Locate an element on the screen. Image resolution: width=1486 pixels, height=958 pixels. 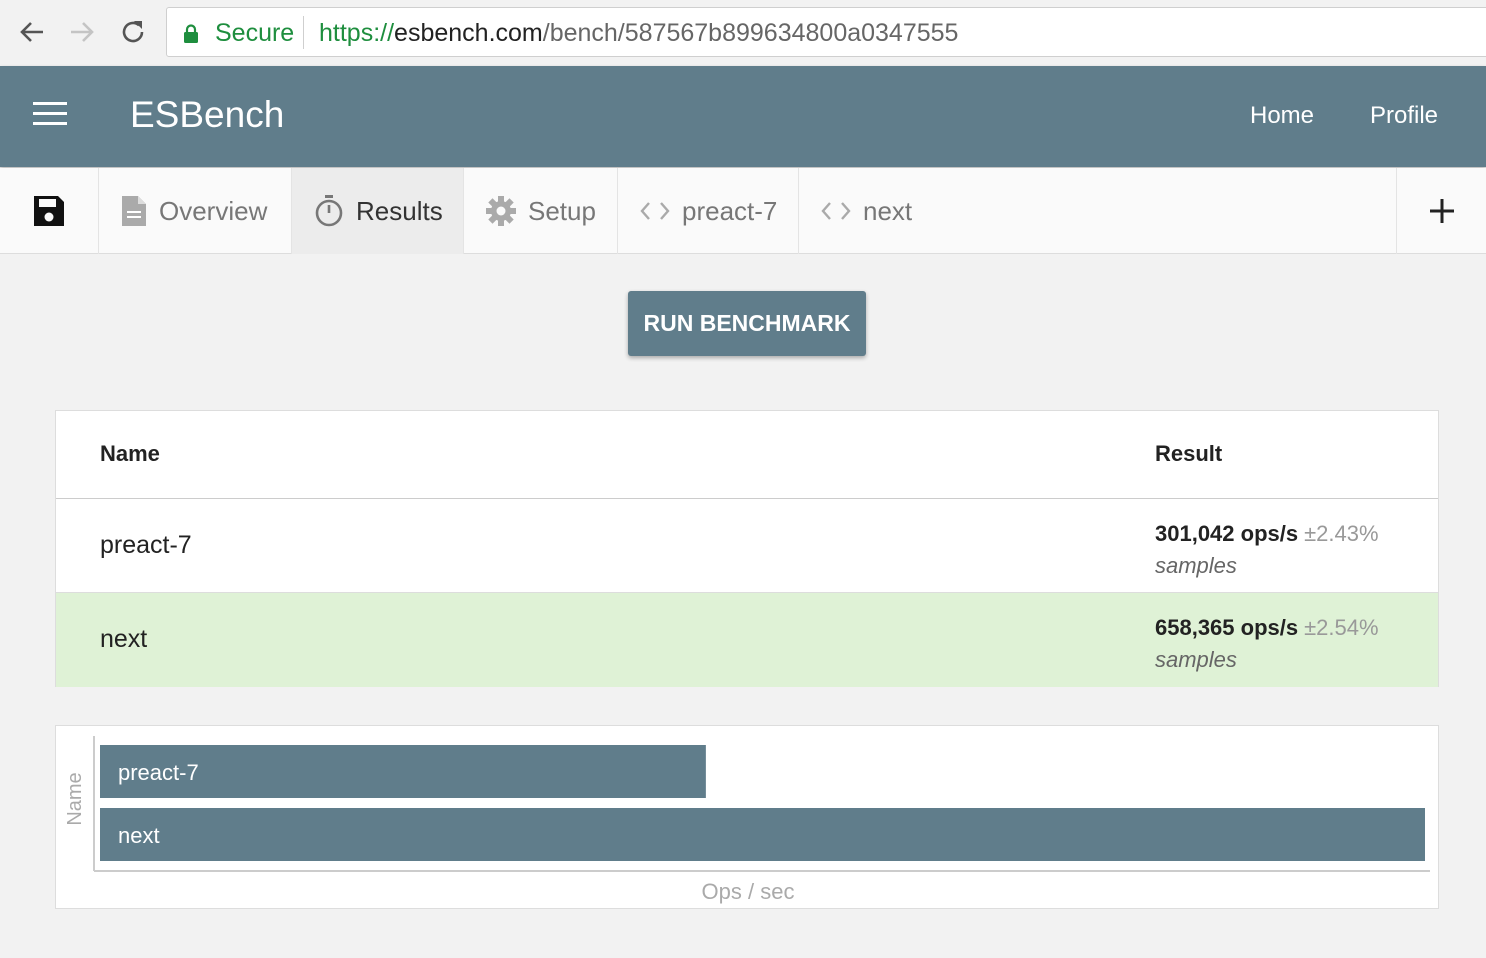
margin-of-error: ±2.54% is located at coordinates (1341, 627).